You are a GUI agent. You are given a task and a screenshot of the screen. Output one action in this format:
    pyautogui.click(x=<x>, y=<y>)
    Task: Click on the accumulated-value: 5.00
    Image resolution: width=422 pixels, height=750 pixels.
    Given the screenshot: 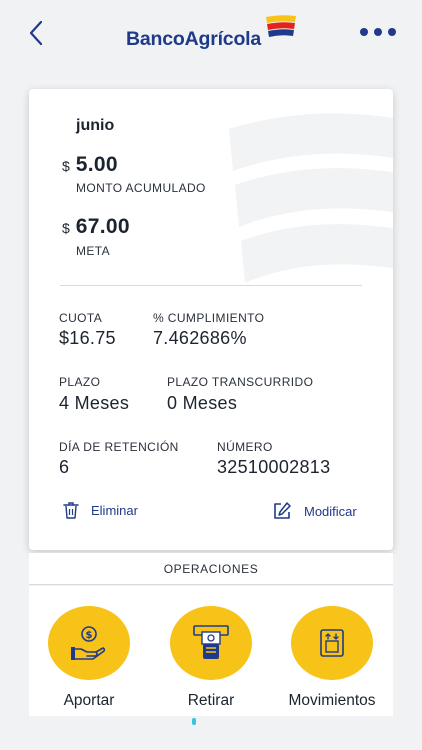 What is the action you would take?
    pyautogui.click(x=96, y=164)
    